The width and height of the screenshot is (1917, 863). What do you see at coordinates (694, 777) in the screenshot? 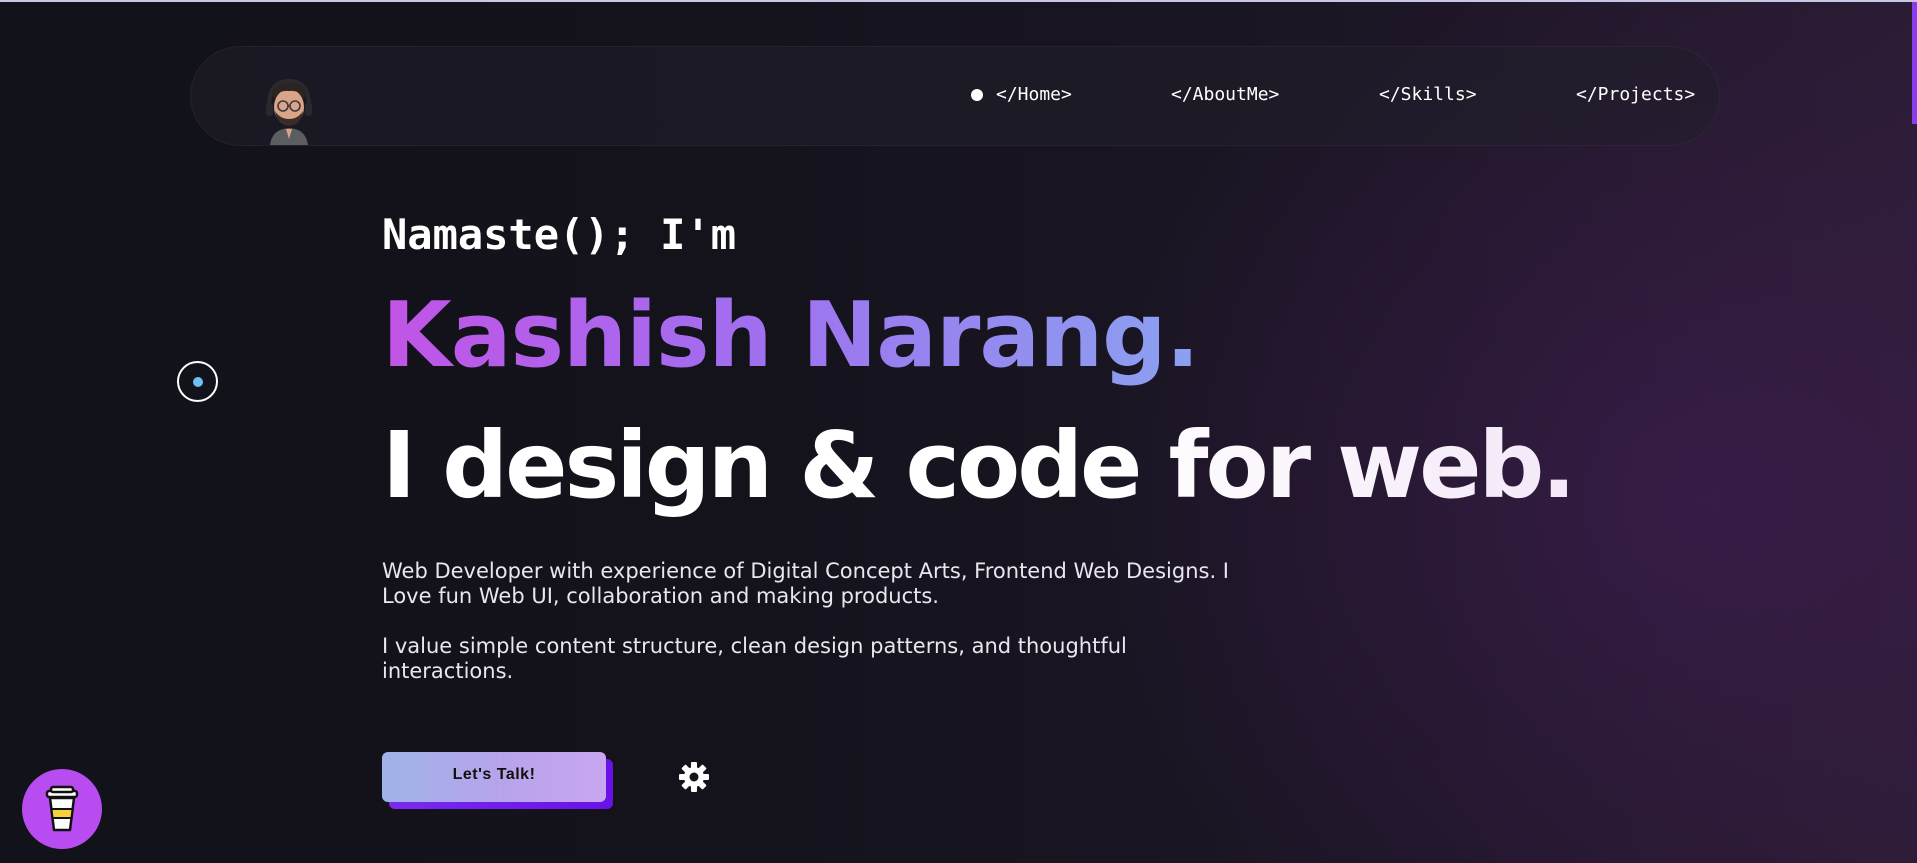
I see `gear-icon` at bounding box center [694, 777].